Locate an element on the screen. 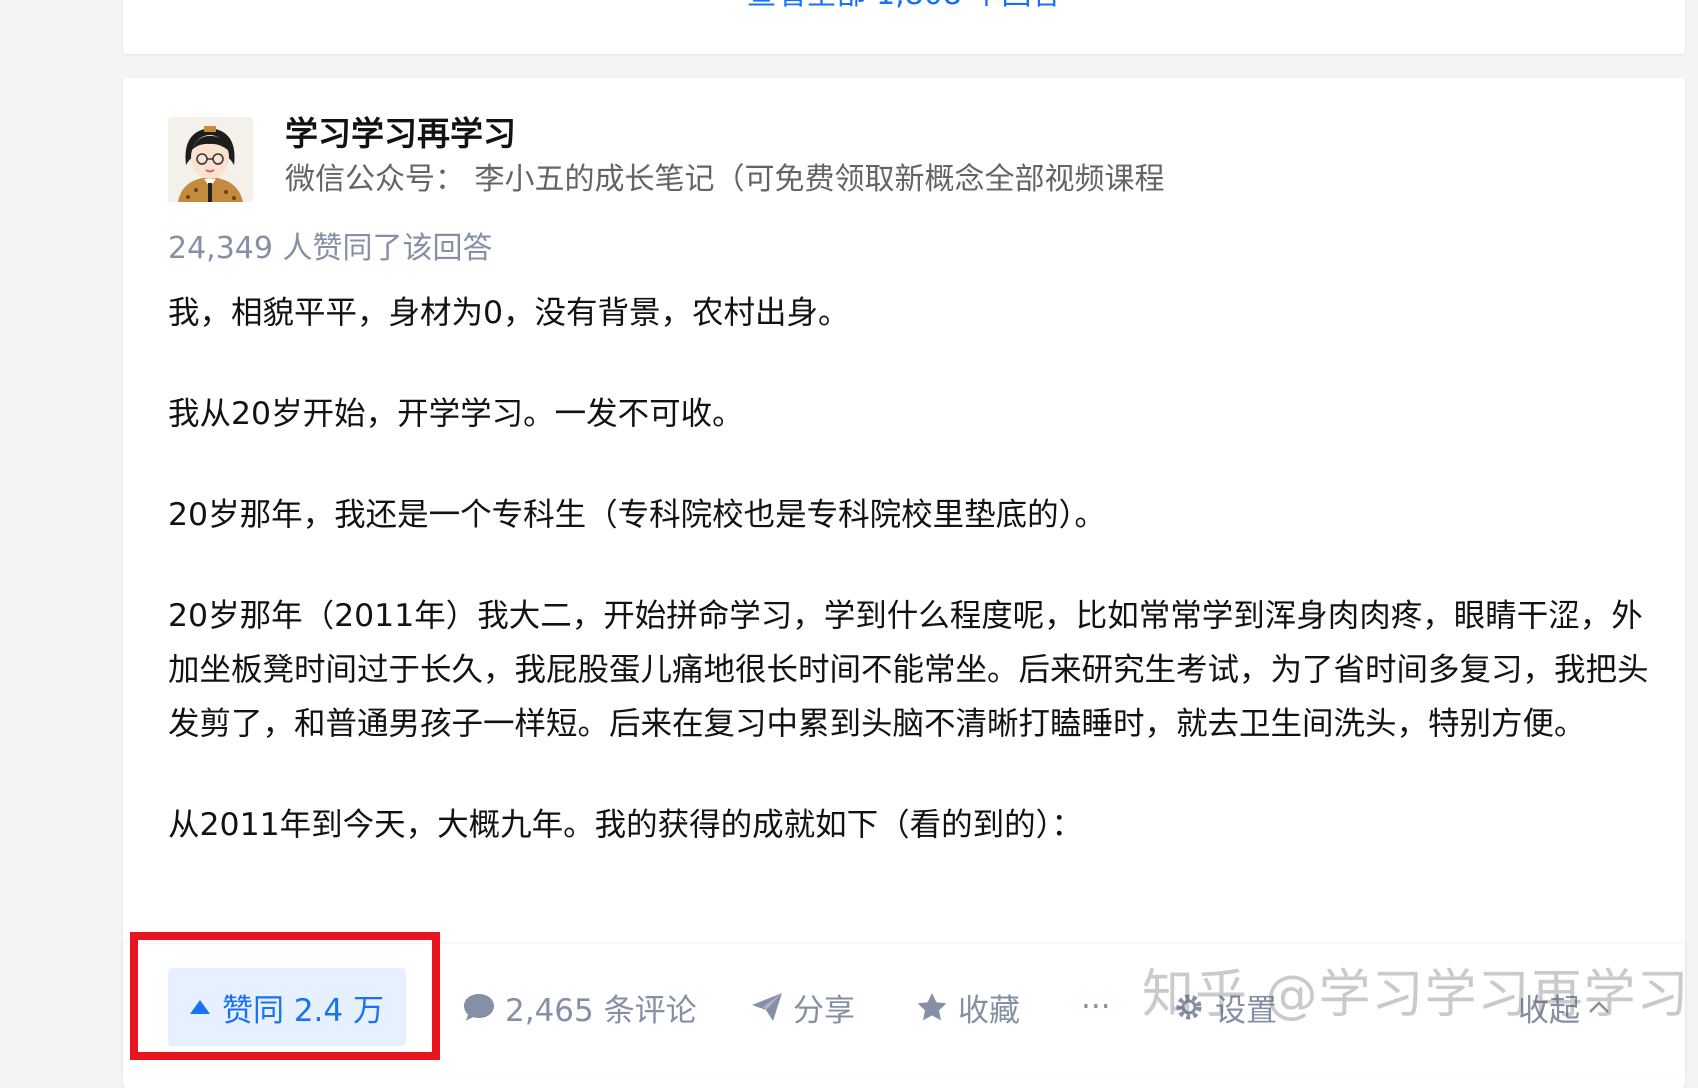  author-name: 学习学习再学习 is located at coordinates (400, 134).